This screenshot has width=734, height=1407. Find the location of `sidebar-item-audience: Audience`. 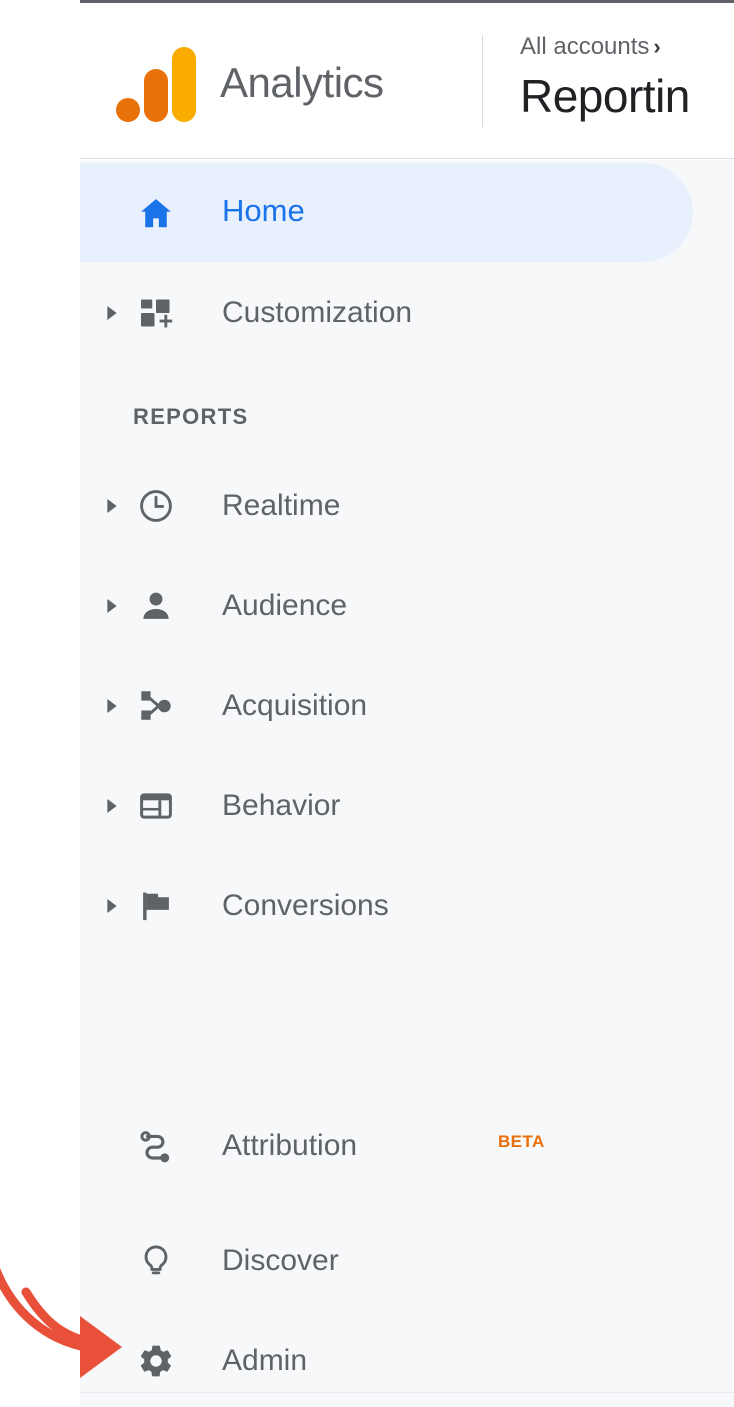

sidebar-item-audience: Audience is located at coordinates (407, 606).